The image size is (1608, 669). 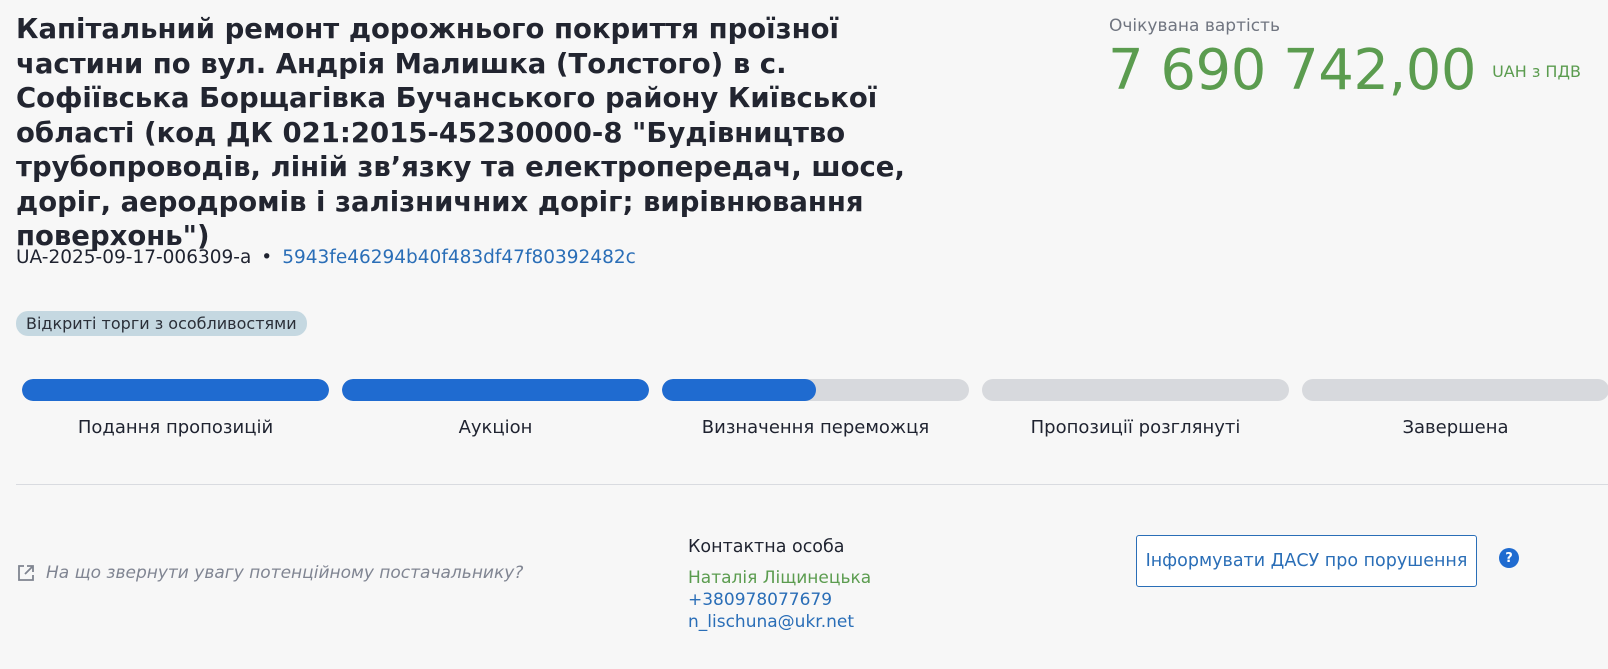 What do you see at coordinates (175, 409) in the screenshot?
I see `stage-submission: Подання пропозицій` at bounding box center [175, 409].